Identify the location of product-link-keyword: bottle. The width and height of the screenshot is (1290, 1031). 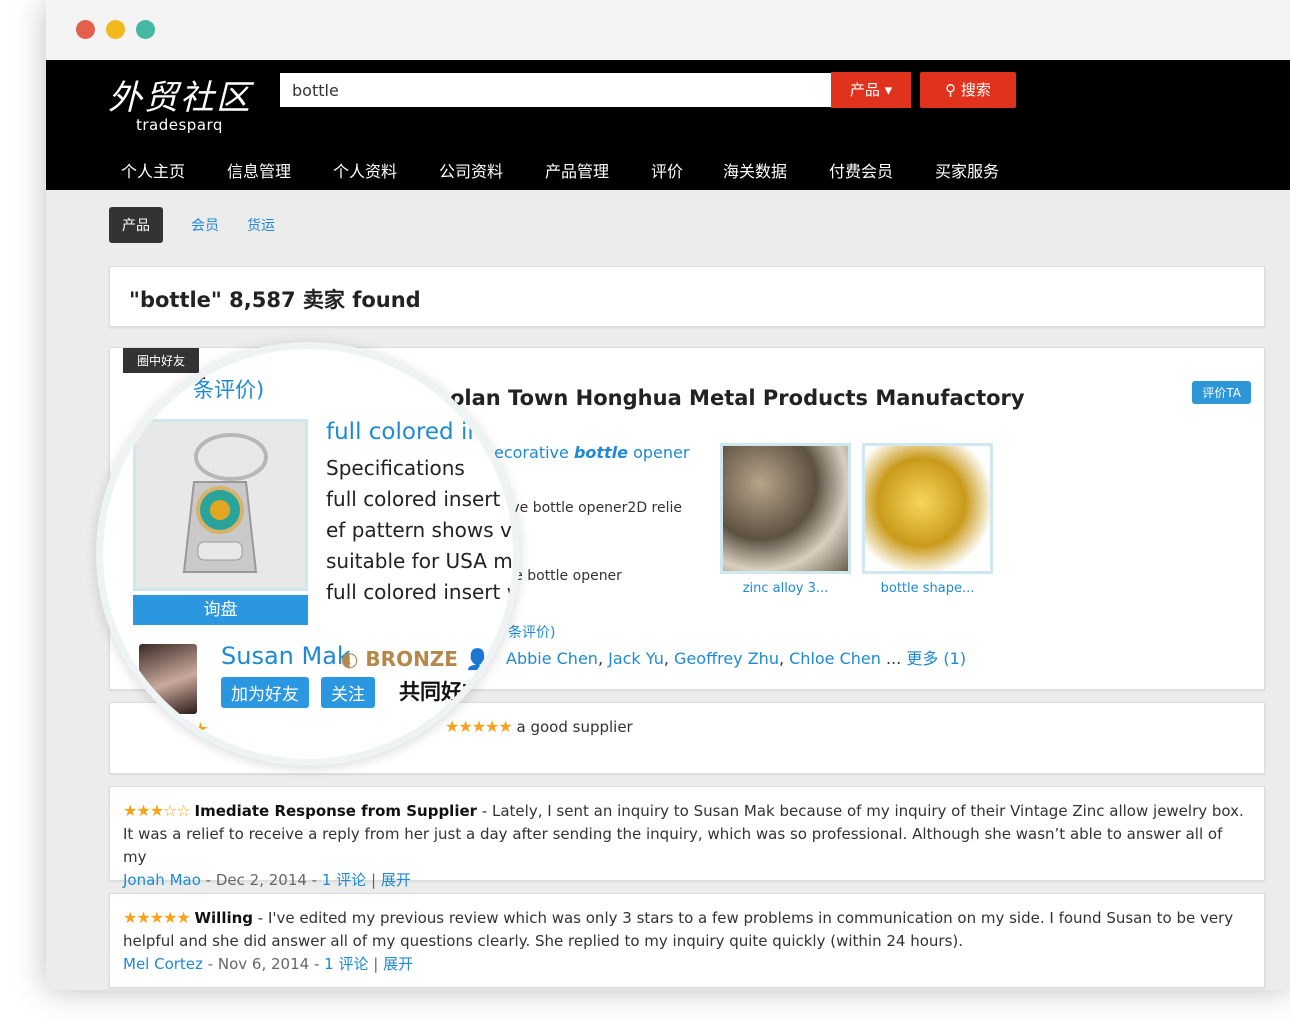
(601, 452).